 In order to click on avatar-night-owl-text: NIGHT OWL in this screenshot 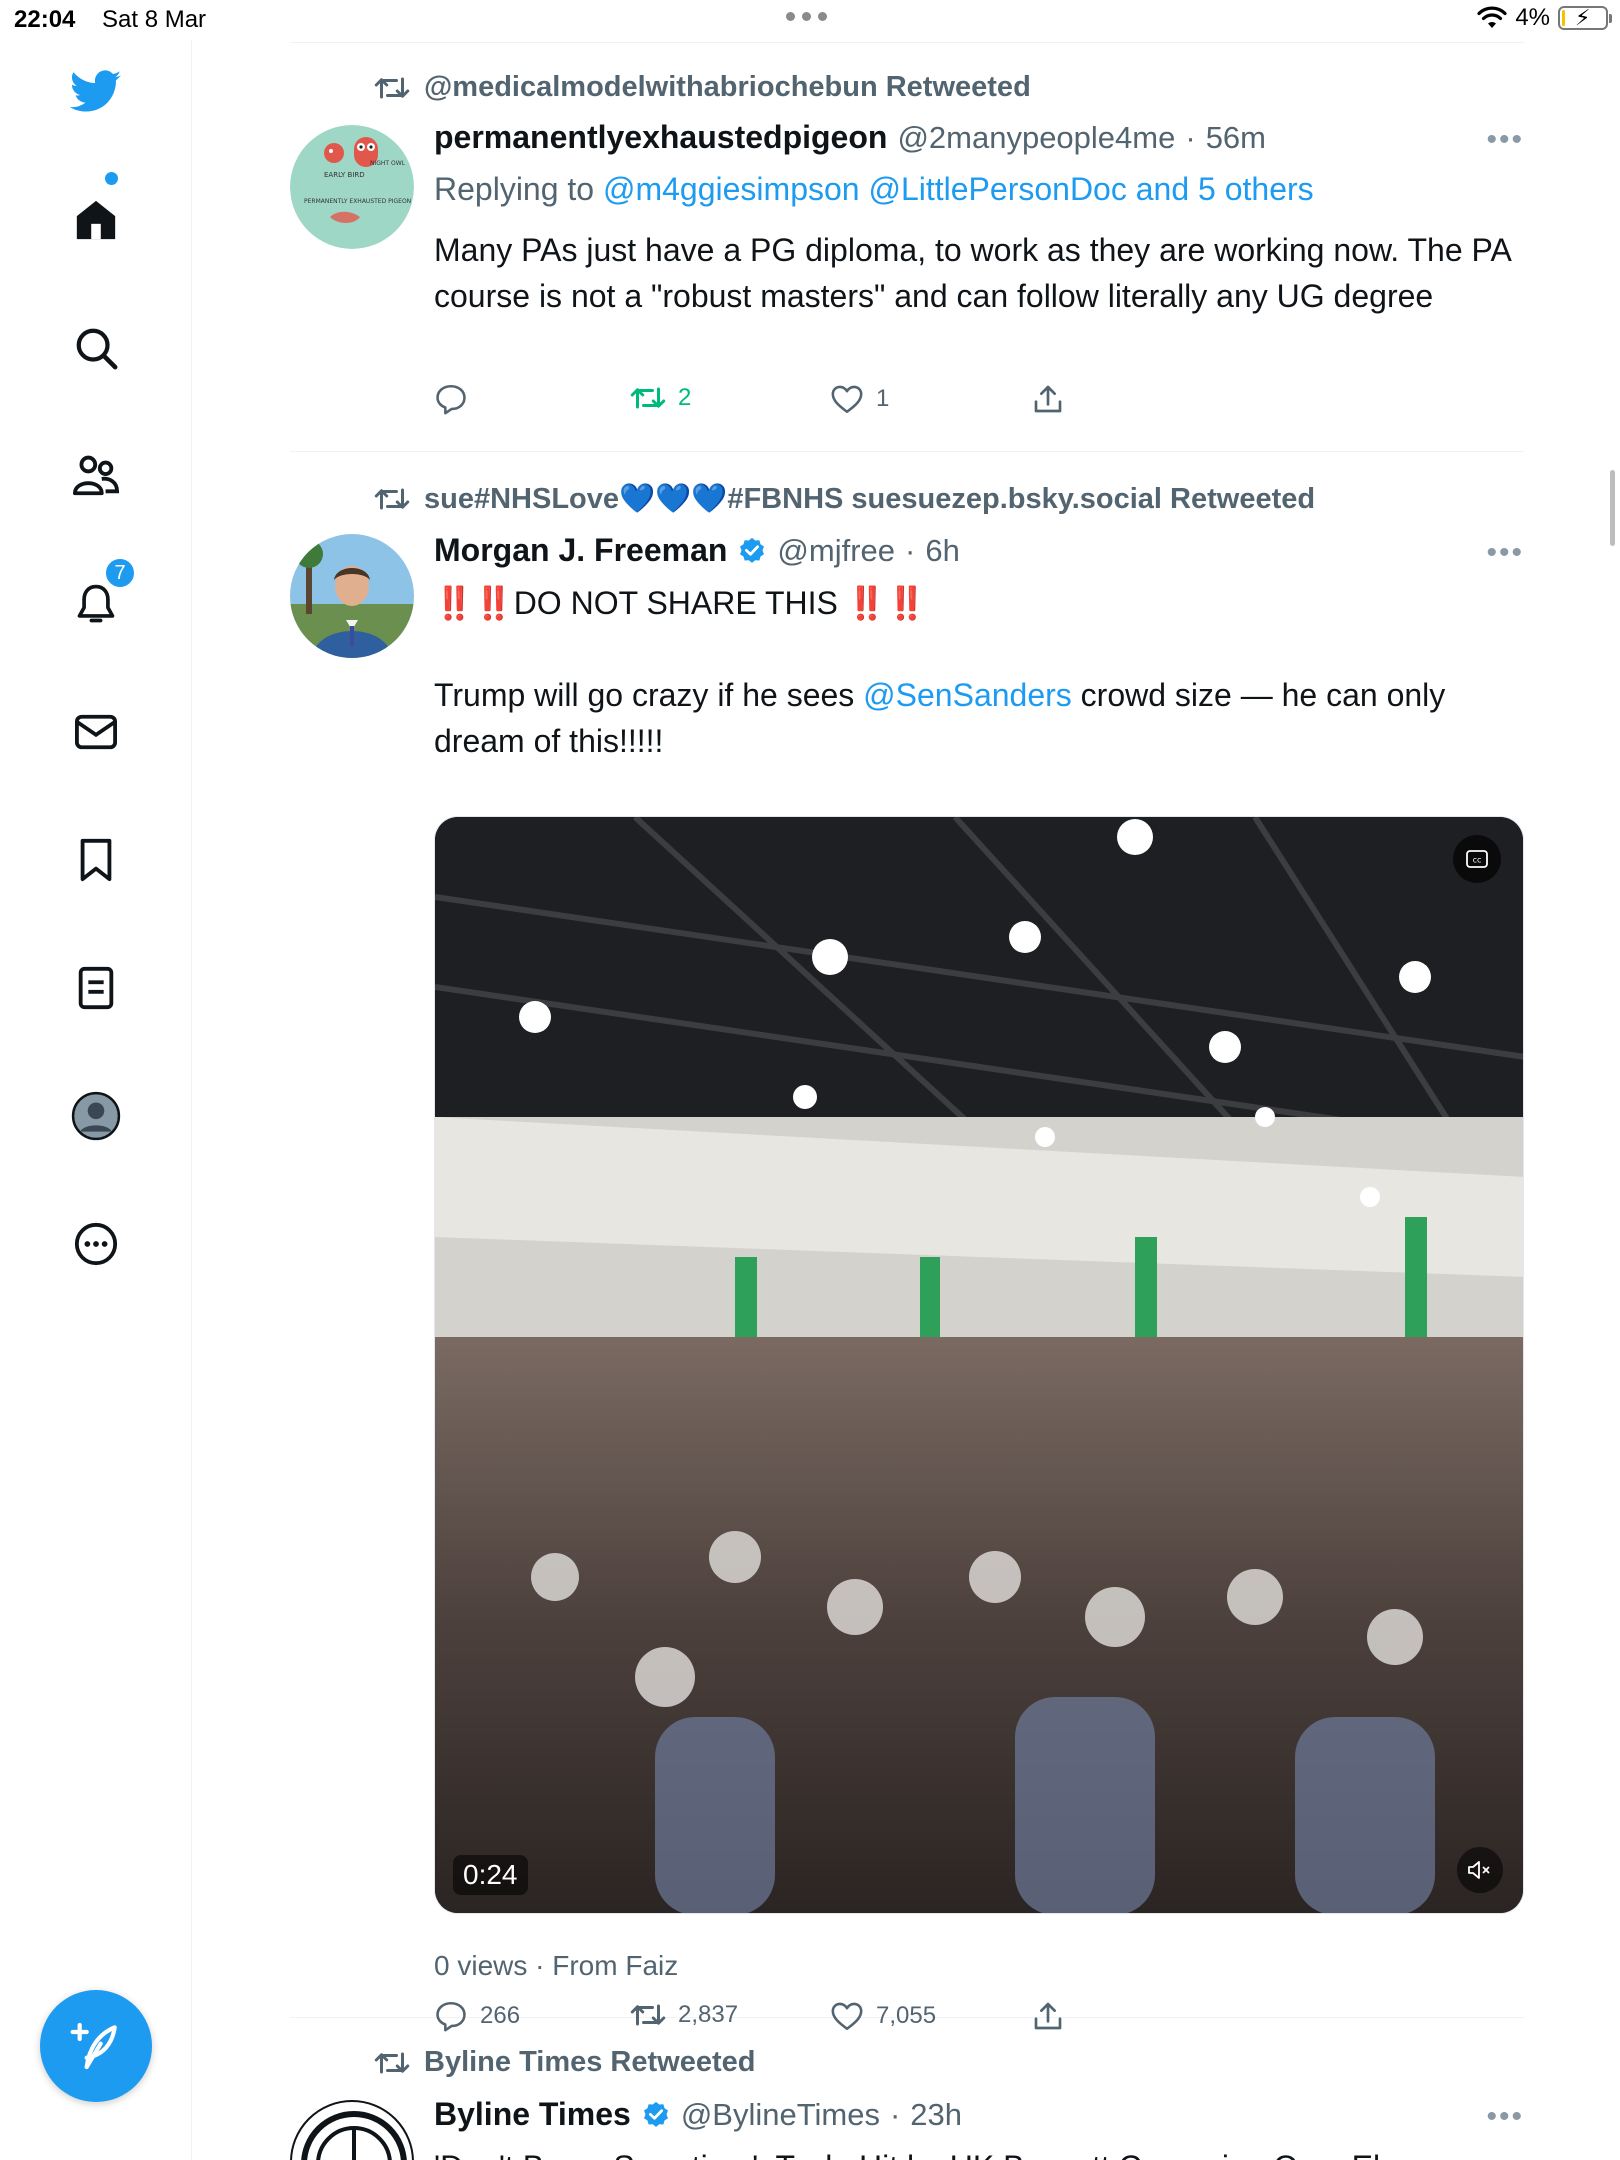, I will do `click(388, 163)`.